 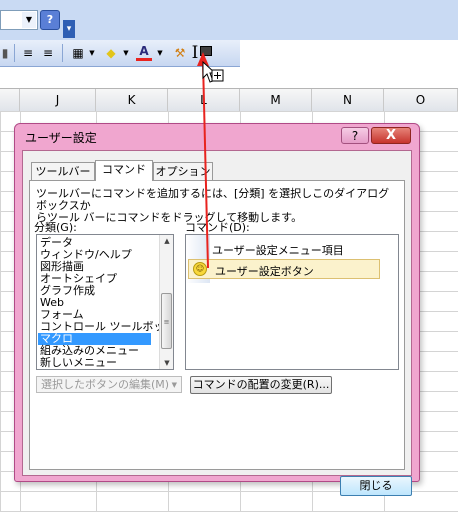 What do you see at coordinates (421, 100) in the screenshot?
I see `column-header-o: O` at bounding box center [421, 100].